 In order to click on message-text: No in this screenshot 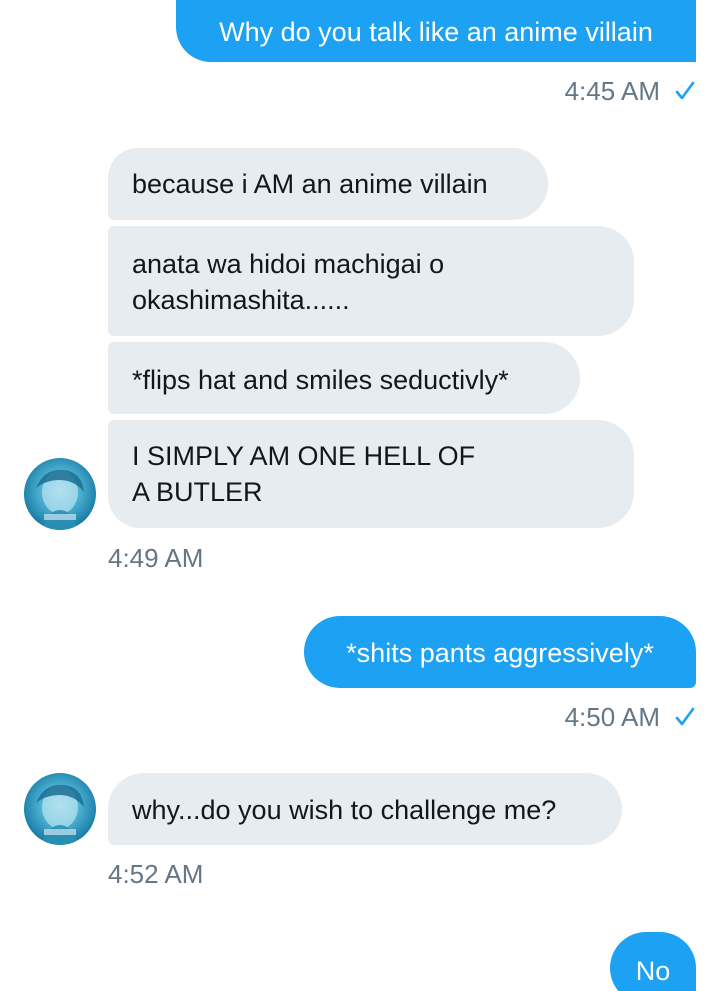, I will do `click(653, 971)`.